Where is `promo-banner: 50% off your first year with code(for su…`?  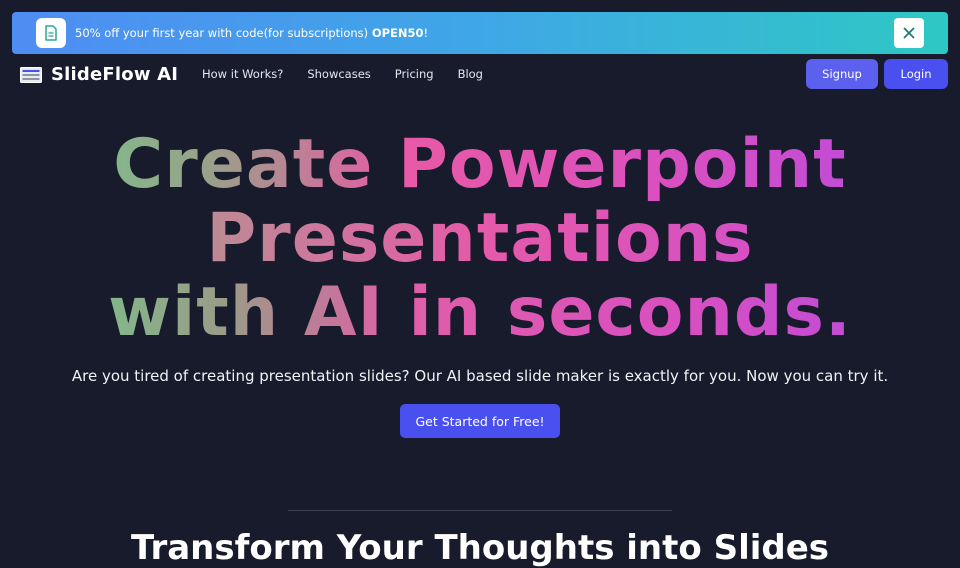 promo-banner: 50% off your first year with code(for su… is located at coordinates (480, 33).